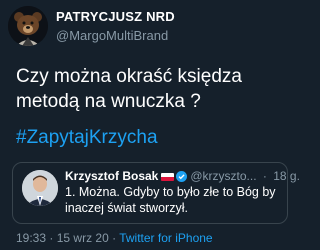 The width and height of the screenshot is (320, 250). Describe the element at coordinates (87, 138) in the screenshot. I see `hashtag-link: #ZapytajKrzycha` at that location.